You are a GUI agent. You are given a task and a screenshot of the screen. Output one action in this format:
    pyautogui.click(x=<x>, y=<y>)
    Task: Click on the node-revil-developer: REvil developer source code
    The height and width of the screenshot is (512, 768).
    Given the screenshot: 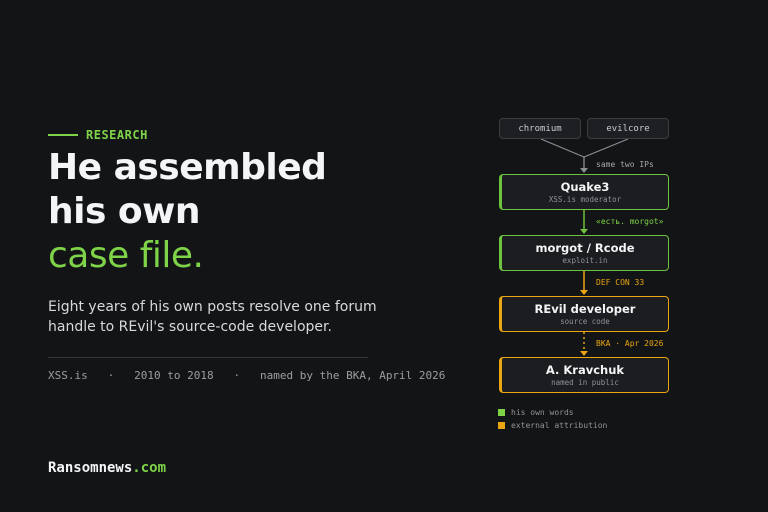 What is the action you would take?
    pyautogui.click(x=584, y=314)
    